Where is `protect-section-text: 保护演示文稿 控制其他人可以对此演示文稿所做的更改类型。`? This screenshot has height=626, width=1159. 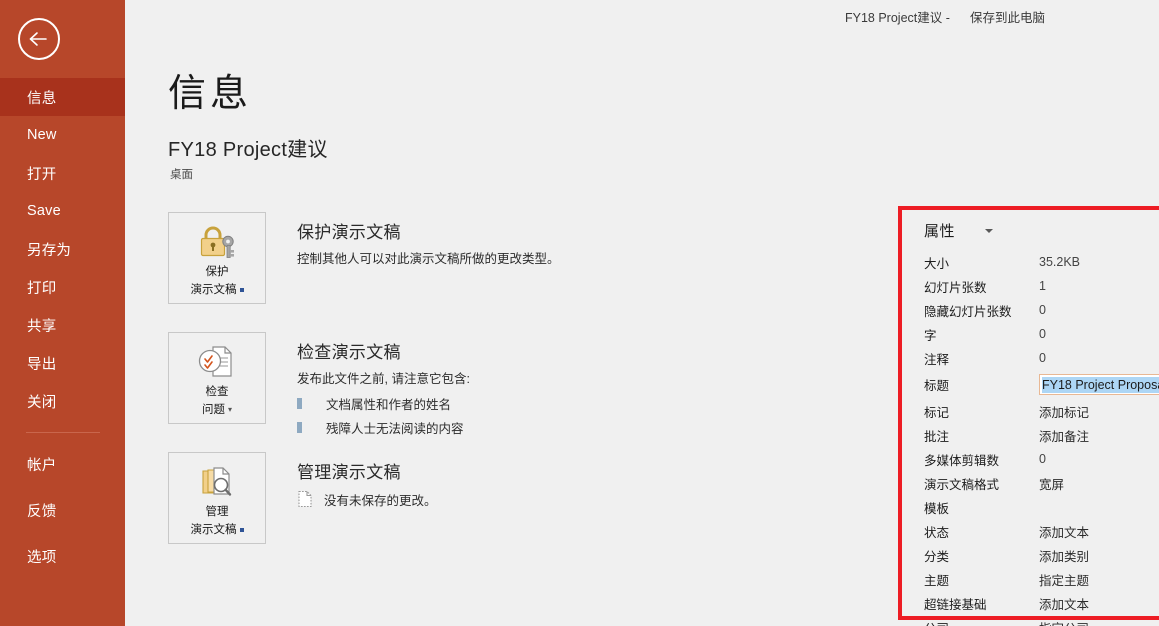 protect-section-text: 保护演示文稿 控制其他人可以对此演示文稿所做的更改类型。 is located at coordinates (428, 258).